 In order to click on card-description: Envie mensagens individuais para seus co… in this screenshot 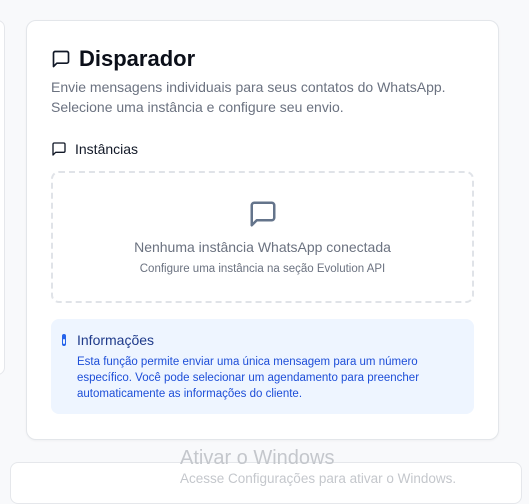, I will do `click(248, 97)`.